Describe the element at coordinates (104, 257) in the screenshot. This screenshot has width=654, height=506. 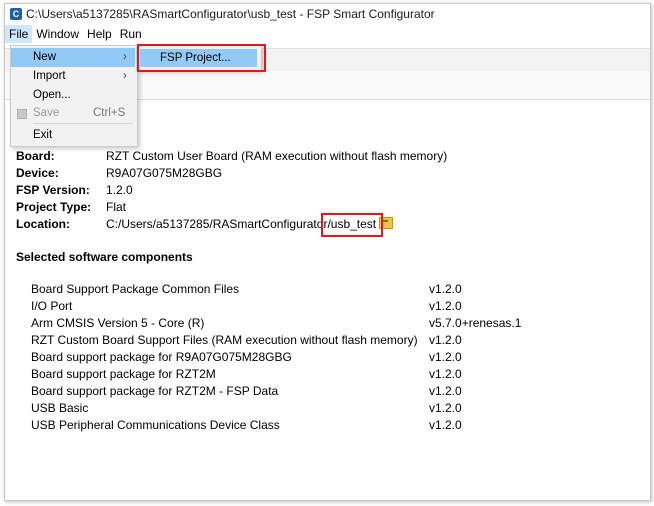
I see `components-title: Selected software components` at that location.